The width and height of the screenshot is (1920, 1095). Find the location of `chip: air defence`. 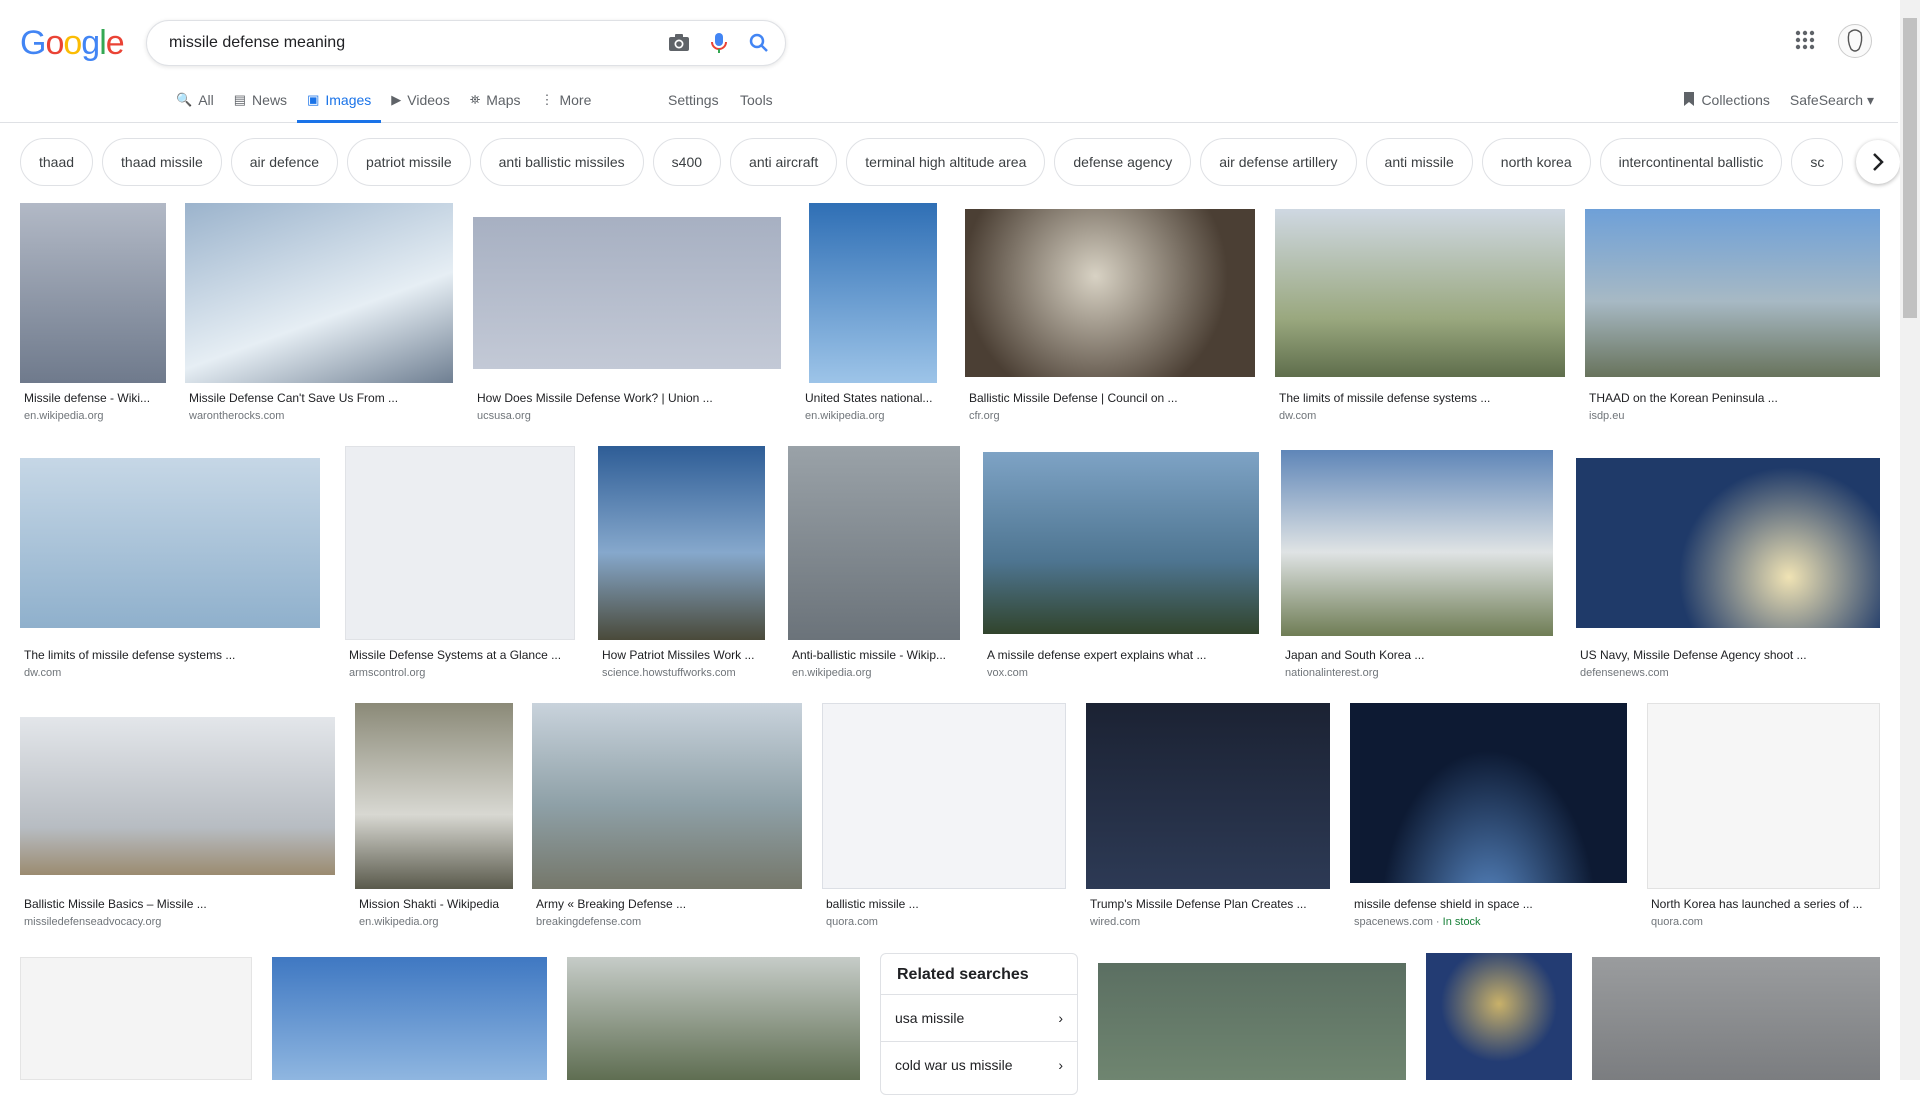

chip: air defence is located at coordinates (284, 162).